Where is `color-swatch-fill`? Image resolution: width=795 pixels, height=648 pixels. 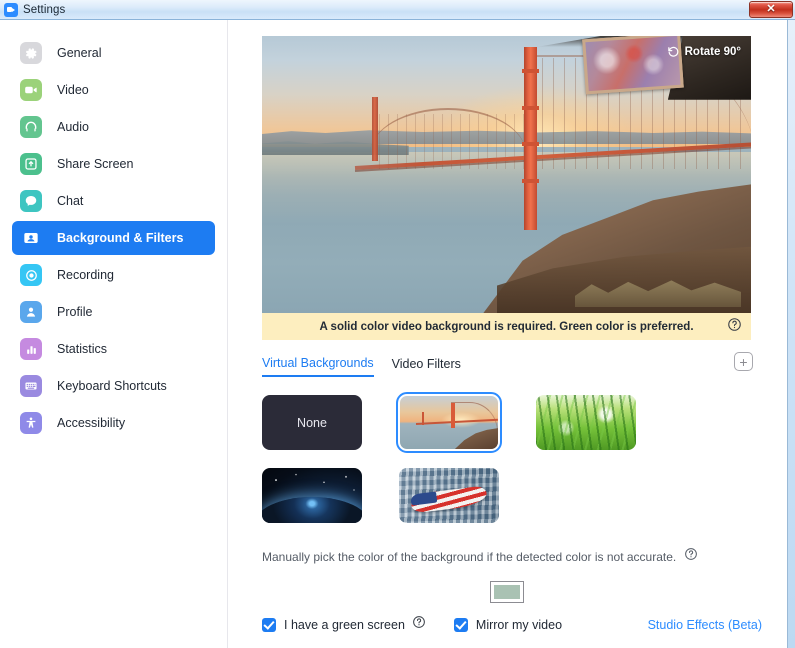 color-swatch-fill is located at coordinates (506, 592).